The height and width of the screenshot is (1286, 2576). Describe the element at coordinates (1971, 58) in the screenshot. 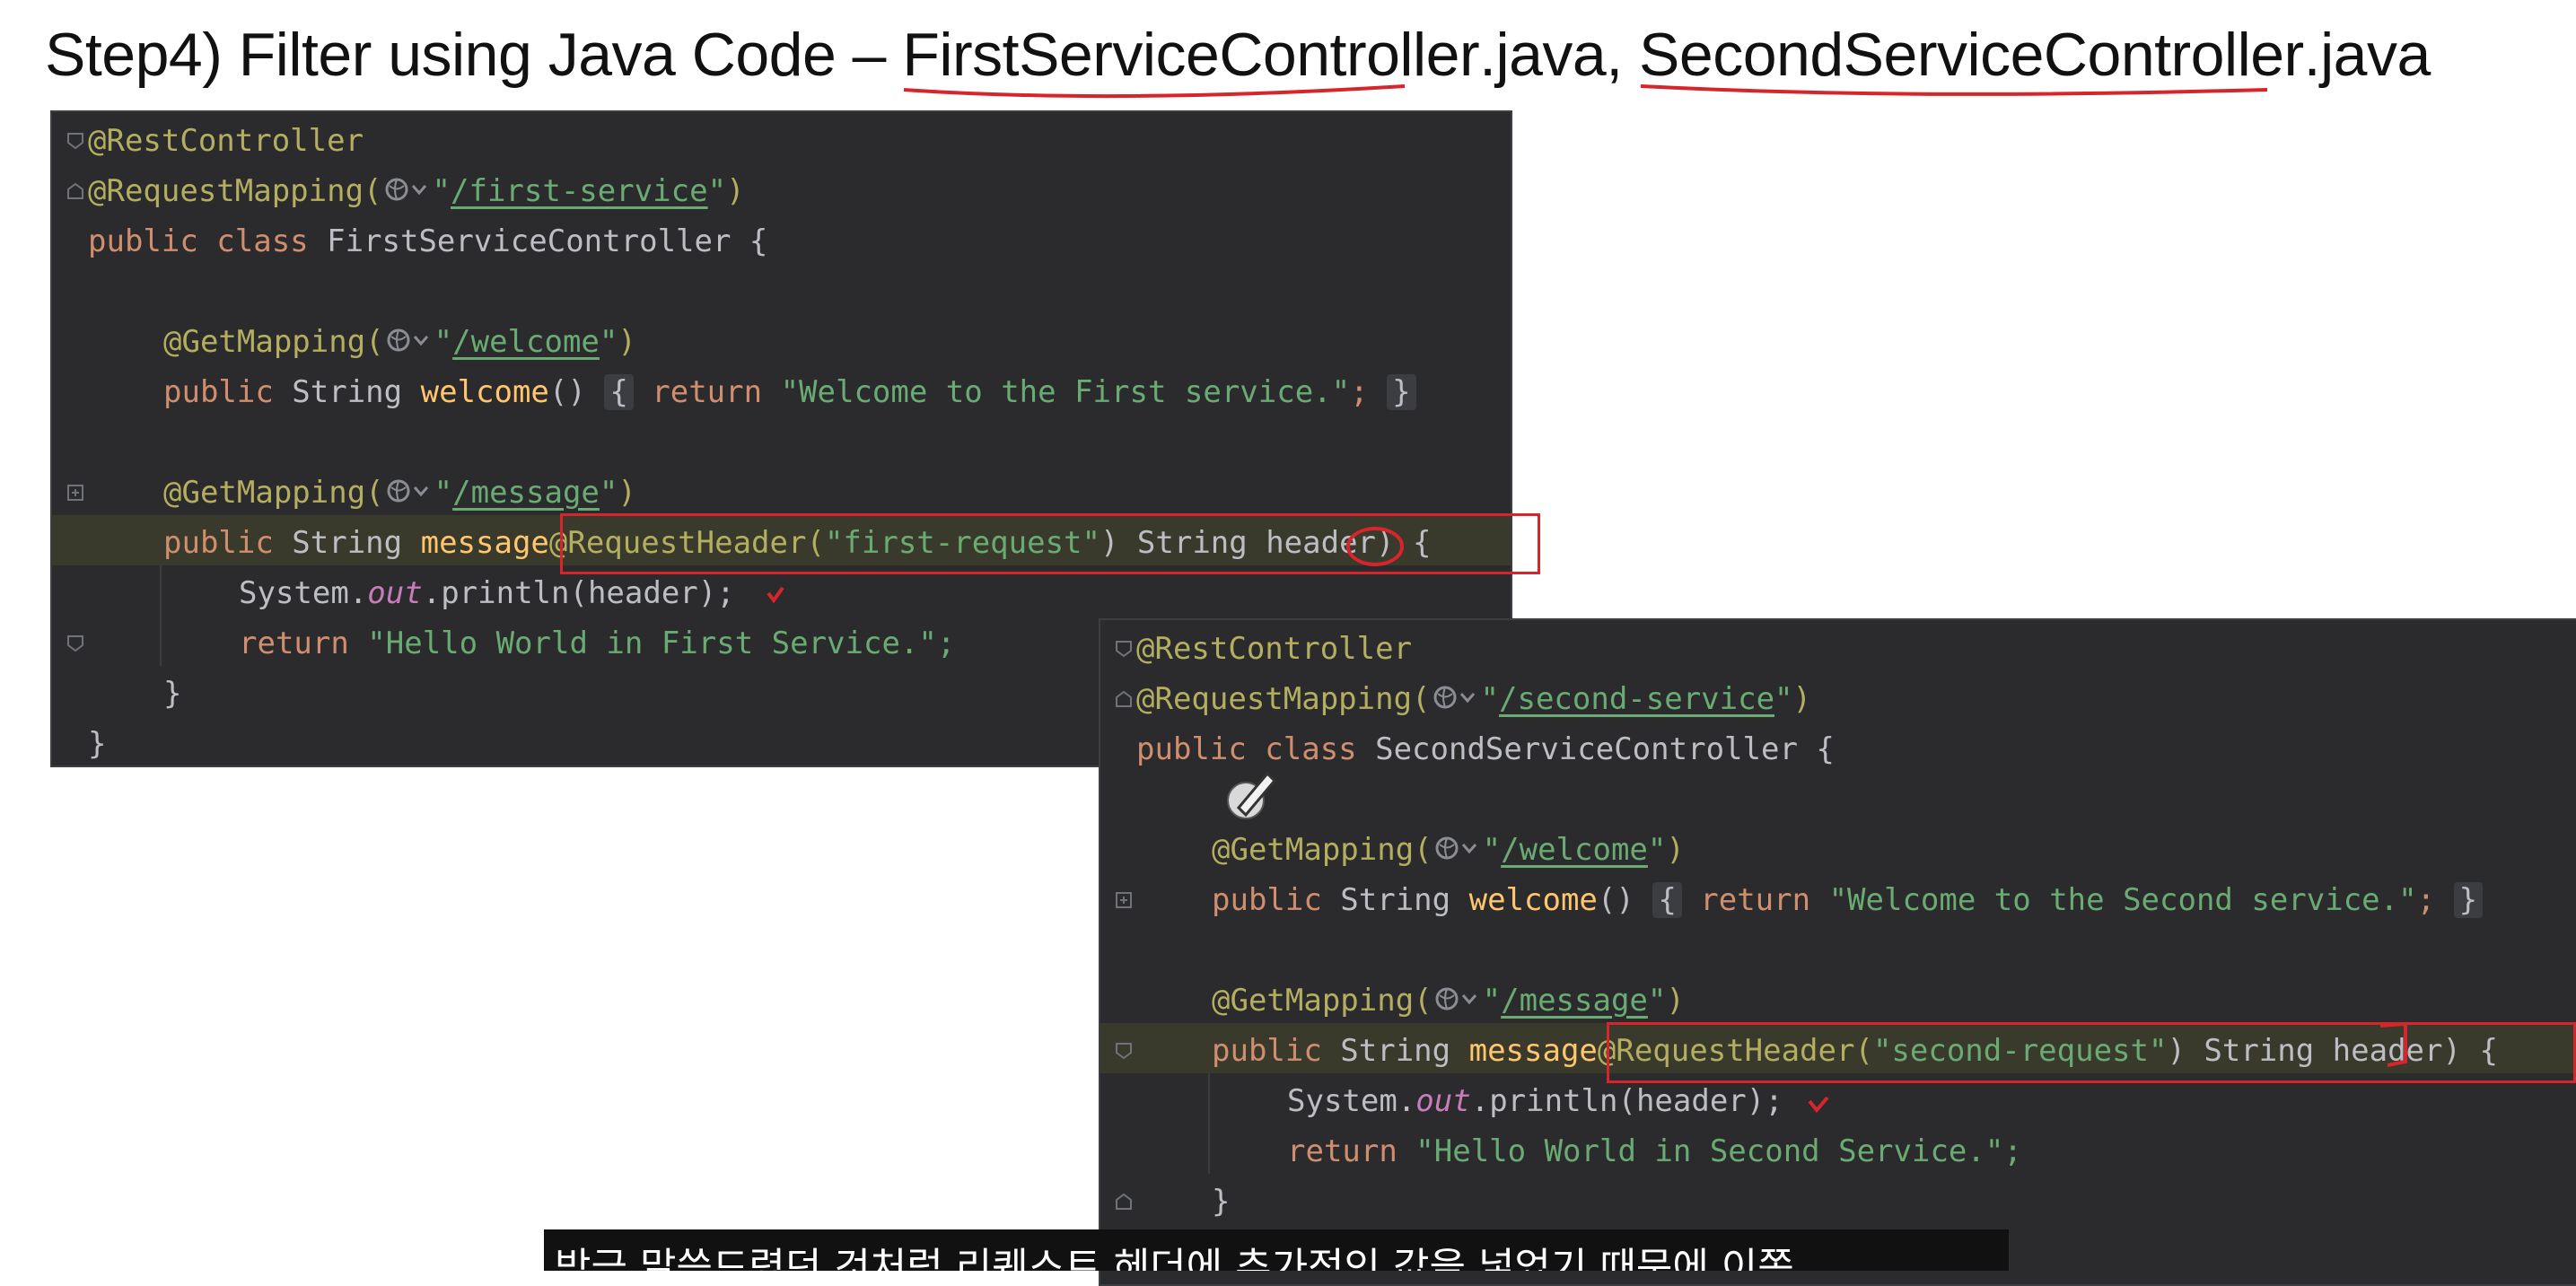

I see `title-file2-name: SecondServiceController` at that location.